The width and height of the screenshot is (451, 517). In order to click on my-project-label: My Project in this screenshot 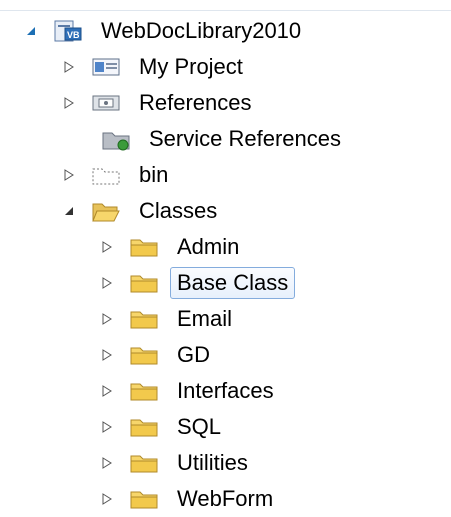, I will do `click(191, 66)`.